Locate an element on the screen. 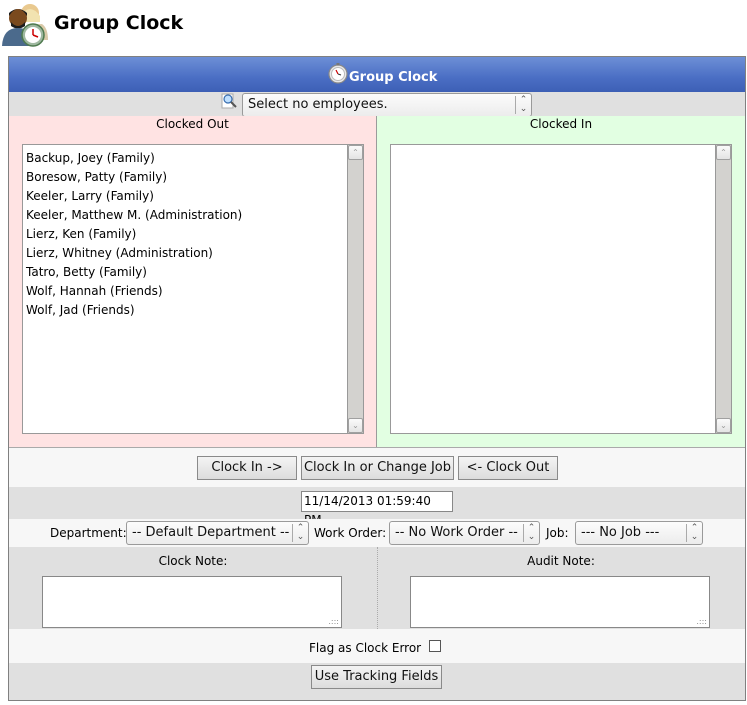 The image size is (747, 705). clock-out-button: <- Clock Out is located at coordinates (508, 468).